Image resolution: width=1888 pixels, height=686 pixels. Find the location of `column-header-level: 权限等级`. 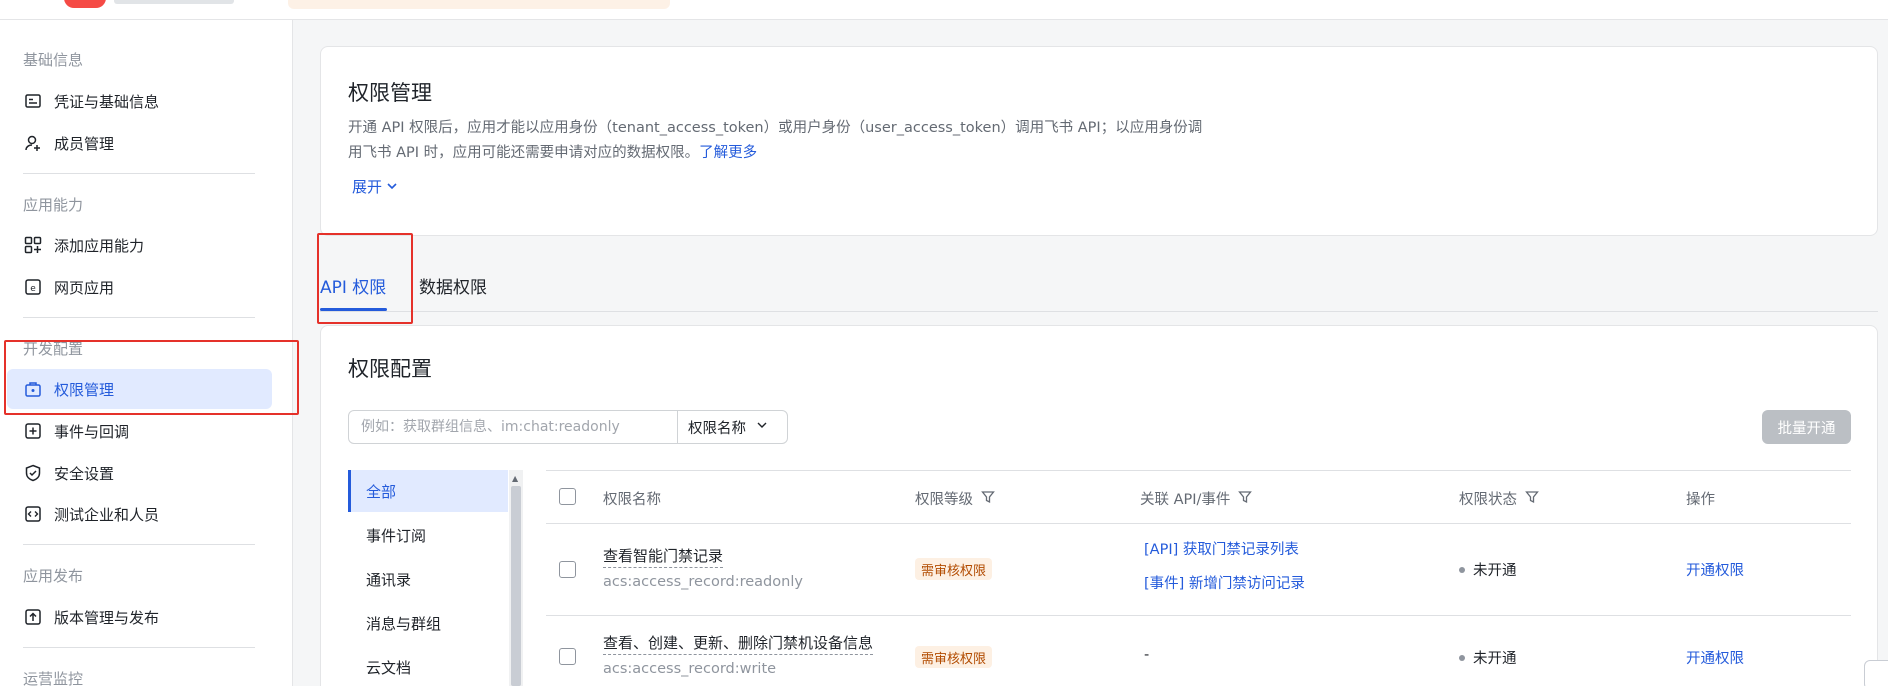

column-header-level: 权限等级 is located at coordinates (955, 498).